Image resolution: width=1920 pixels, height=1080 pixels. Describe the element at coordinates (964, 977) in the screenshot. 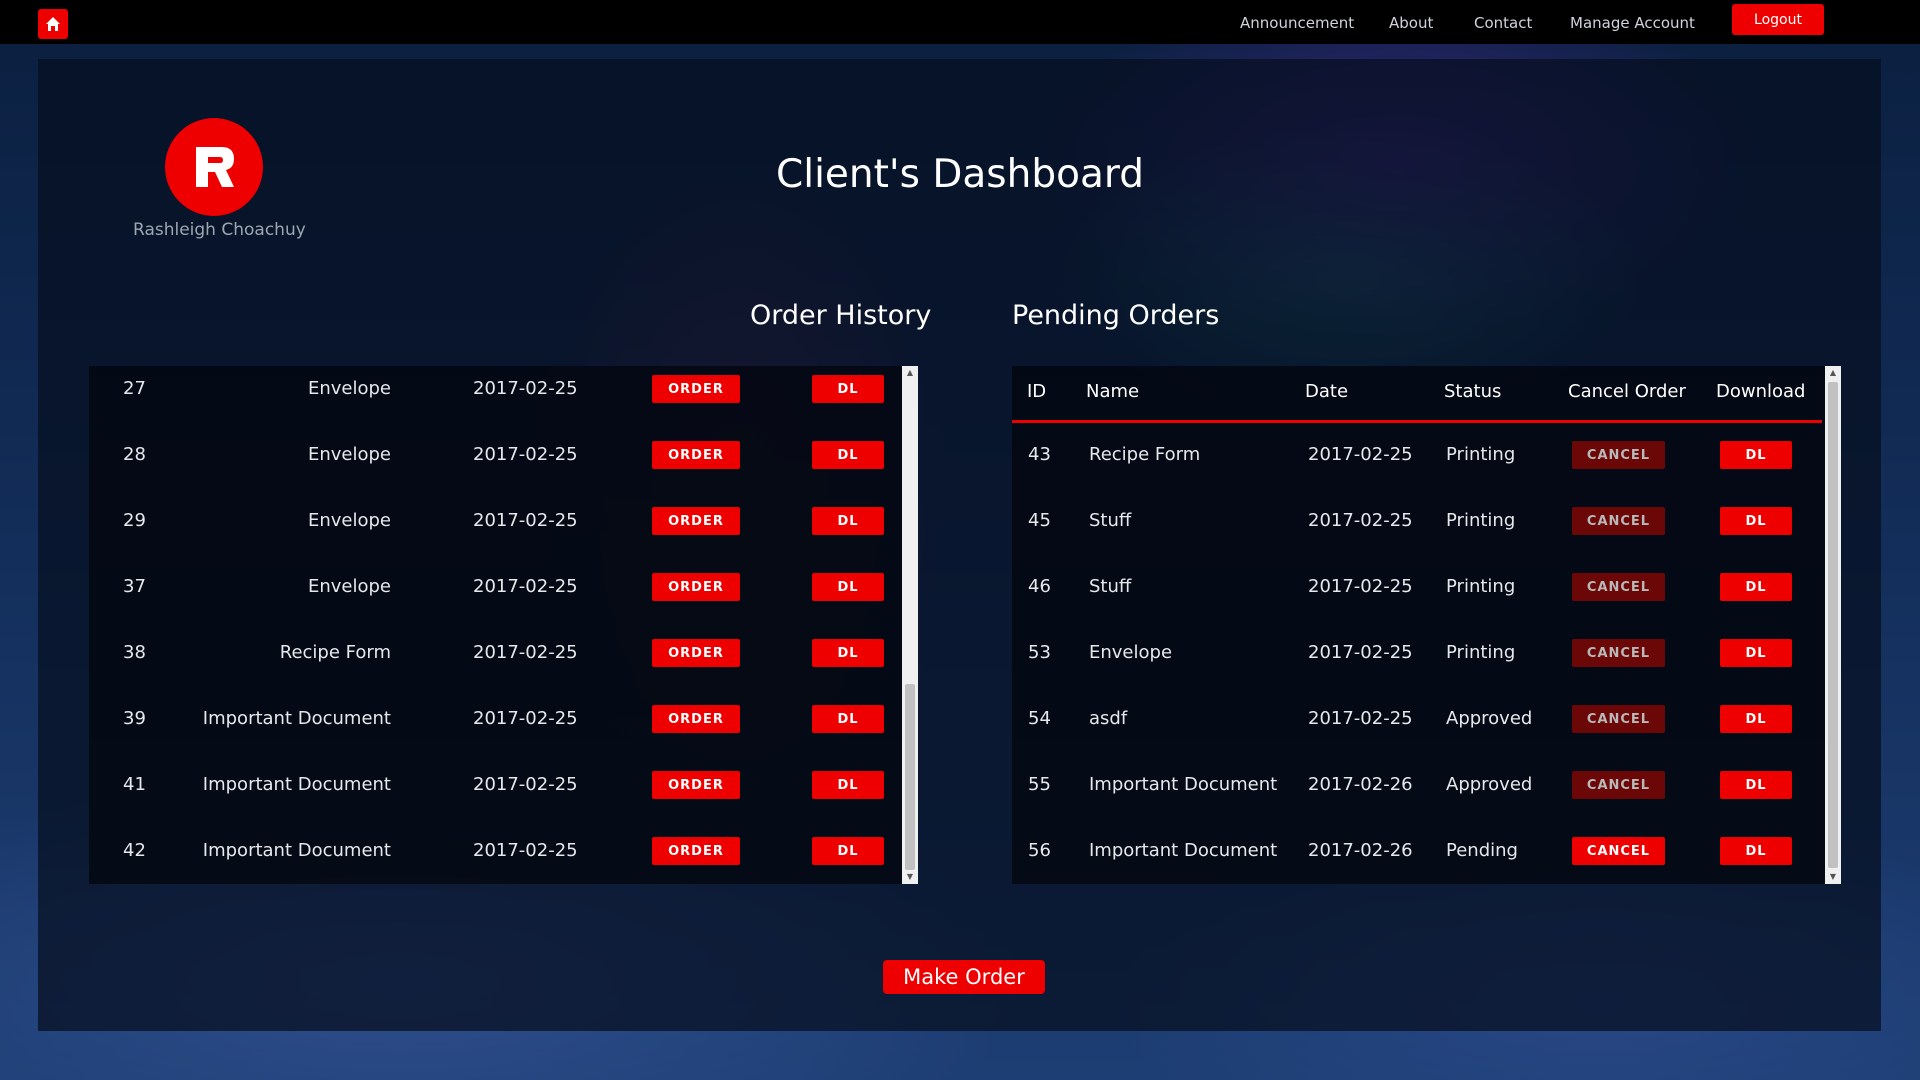

I see `make-order-button: Make Order` at that location.